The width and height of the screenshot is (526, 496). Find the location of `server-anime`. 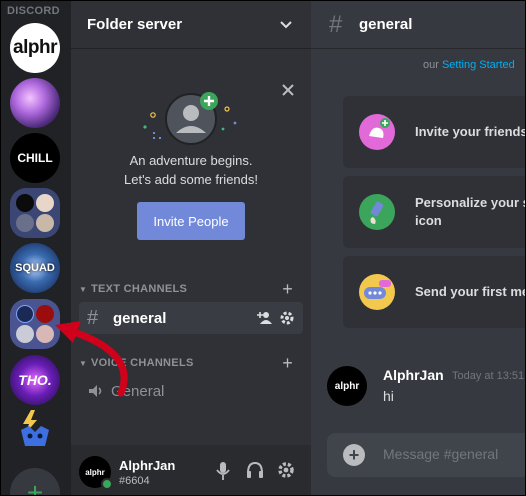

server-anime is located at coordinates (35, 103).